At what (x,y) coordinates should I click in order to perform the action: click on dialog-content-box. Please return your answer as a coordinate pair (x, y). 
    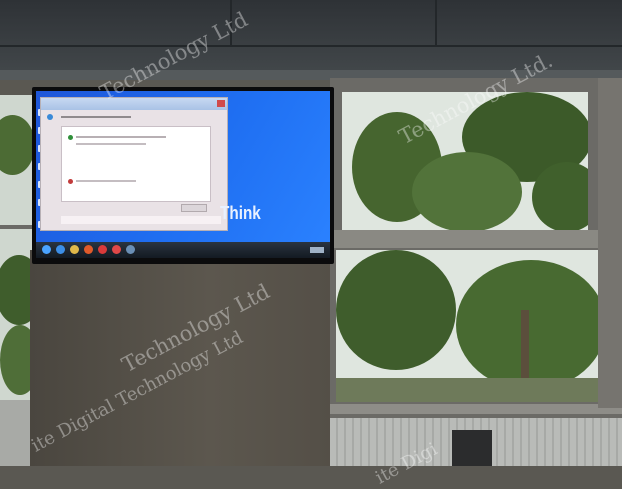
    Looking at the image, I should click on (136, 164).